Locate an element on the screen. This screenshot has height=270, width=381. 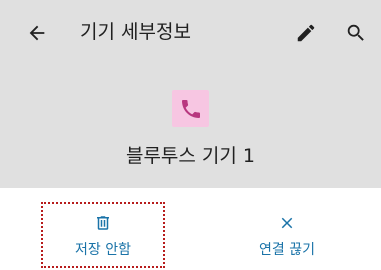
arrow-back-icon is located at coordinates (37, 33).